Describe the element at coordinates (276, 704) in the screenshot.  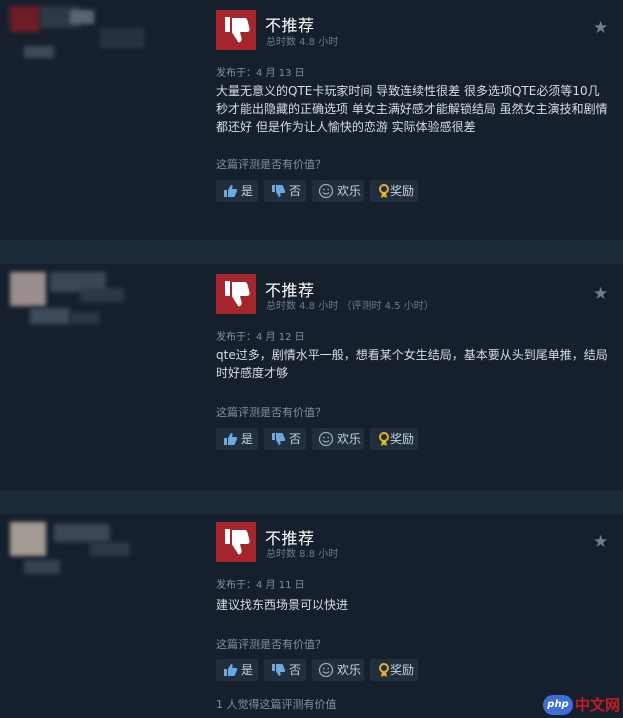
I see `helpful-count: 1 人觉得这篇评测有价值` at that location.